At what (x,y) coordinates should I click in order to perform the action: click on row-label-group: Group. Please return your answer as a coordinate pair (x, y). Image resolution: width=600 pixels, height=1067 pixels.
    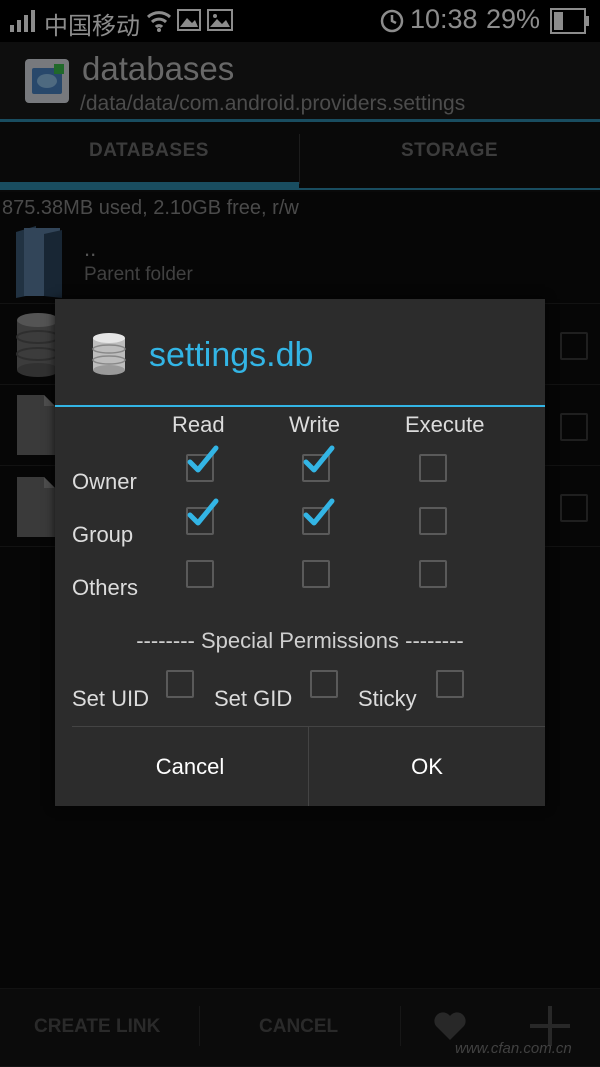
    Looking at the image, I should click on (103, 534).